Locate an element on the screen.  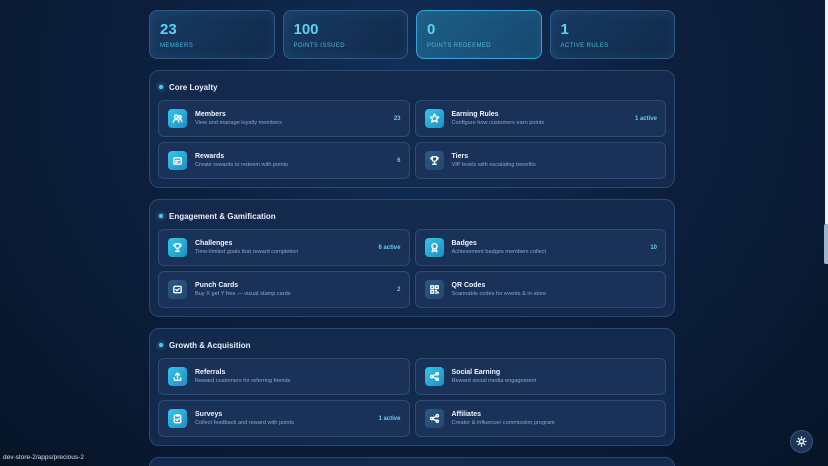
stat-label: ACTIVE RULES is located at coordinates (584, 46).